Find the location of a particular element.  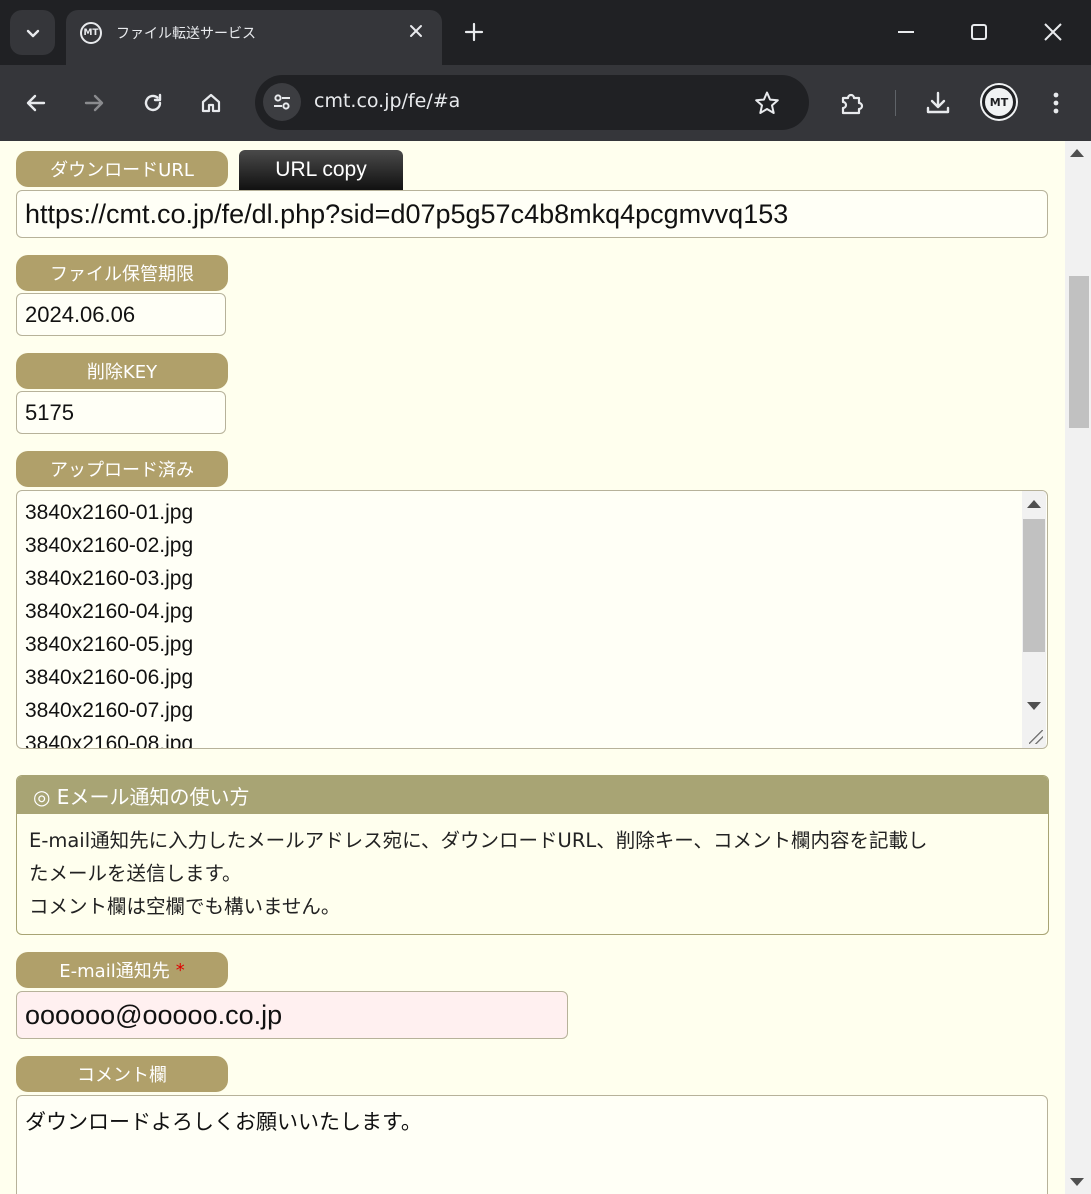

browser-toolbar: cmt.co.jp/fe/#a MT is located at coordinates (545, 103).